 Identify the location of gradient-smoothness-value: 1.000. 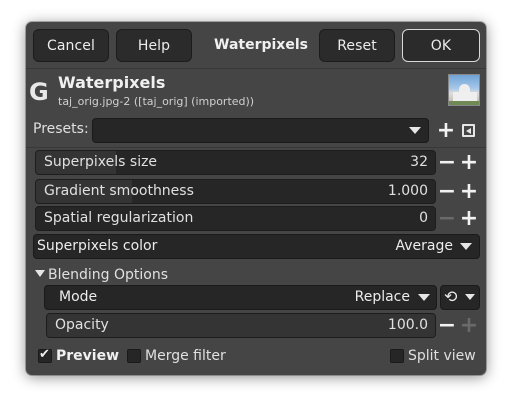
(407, 191).